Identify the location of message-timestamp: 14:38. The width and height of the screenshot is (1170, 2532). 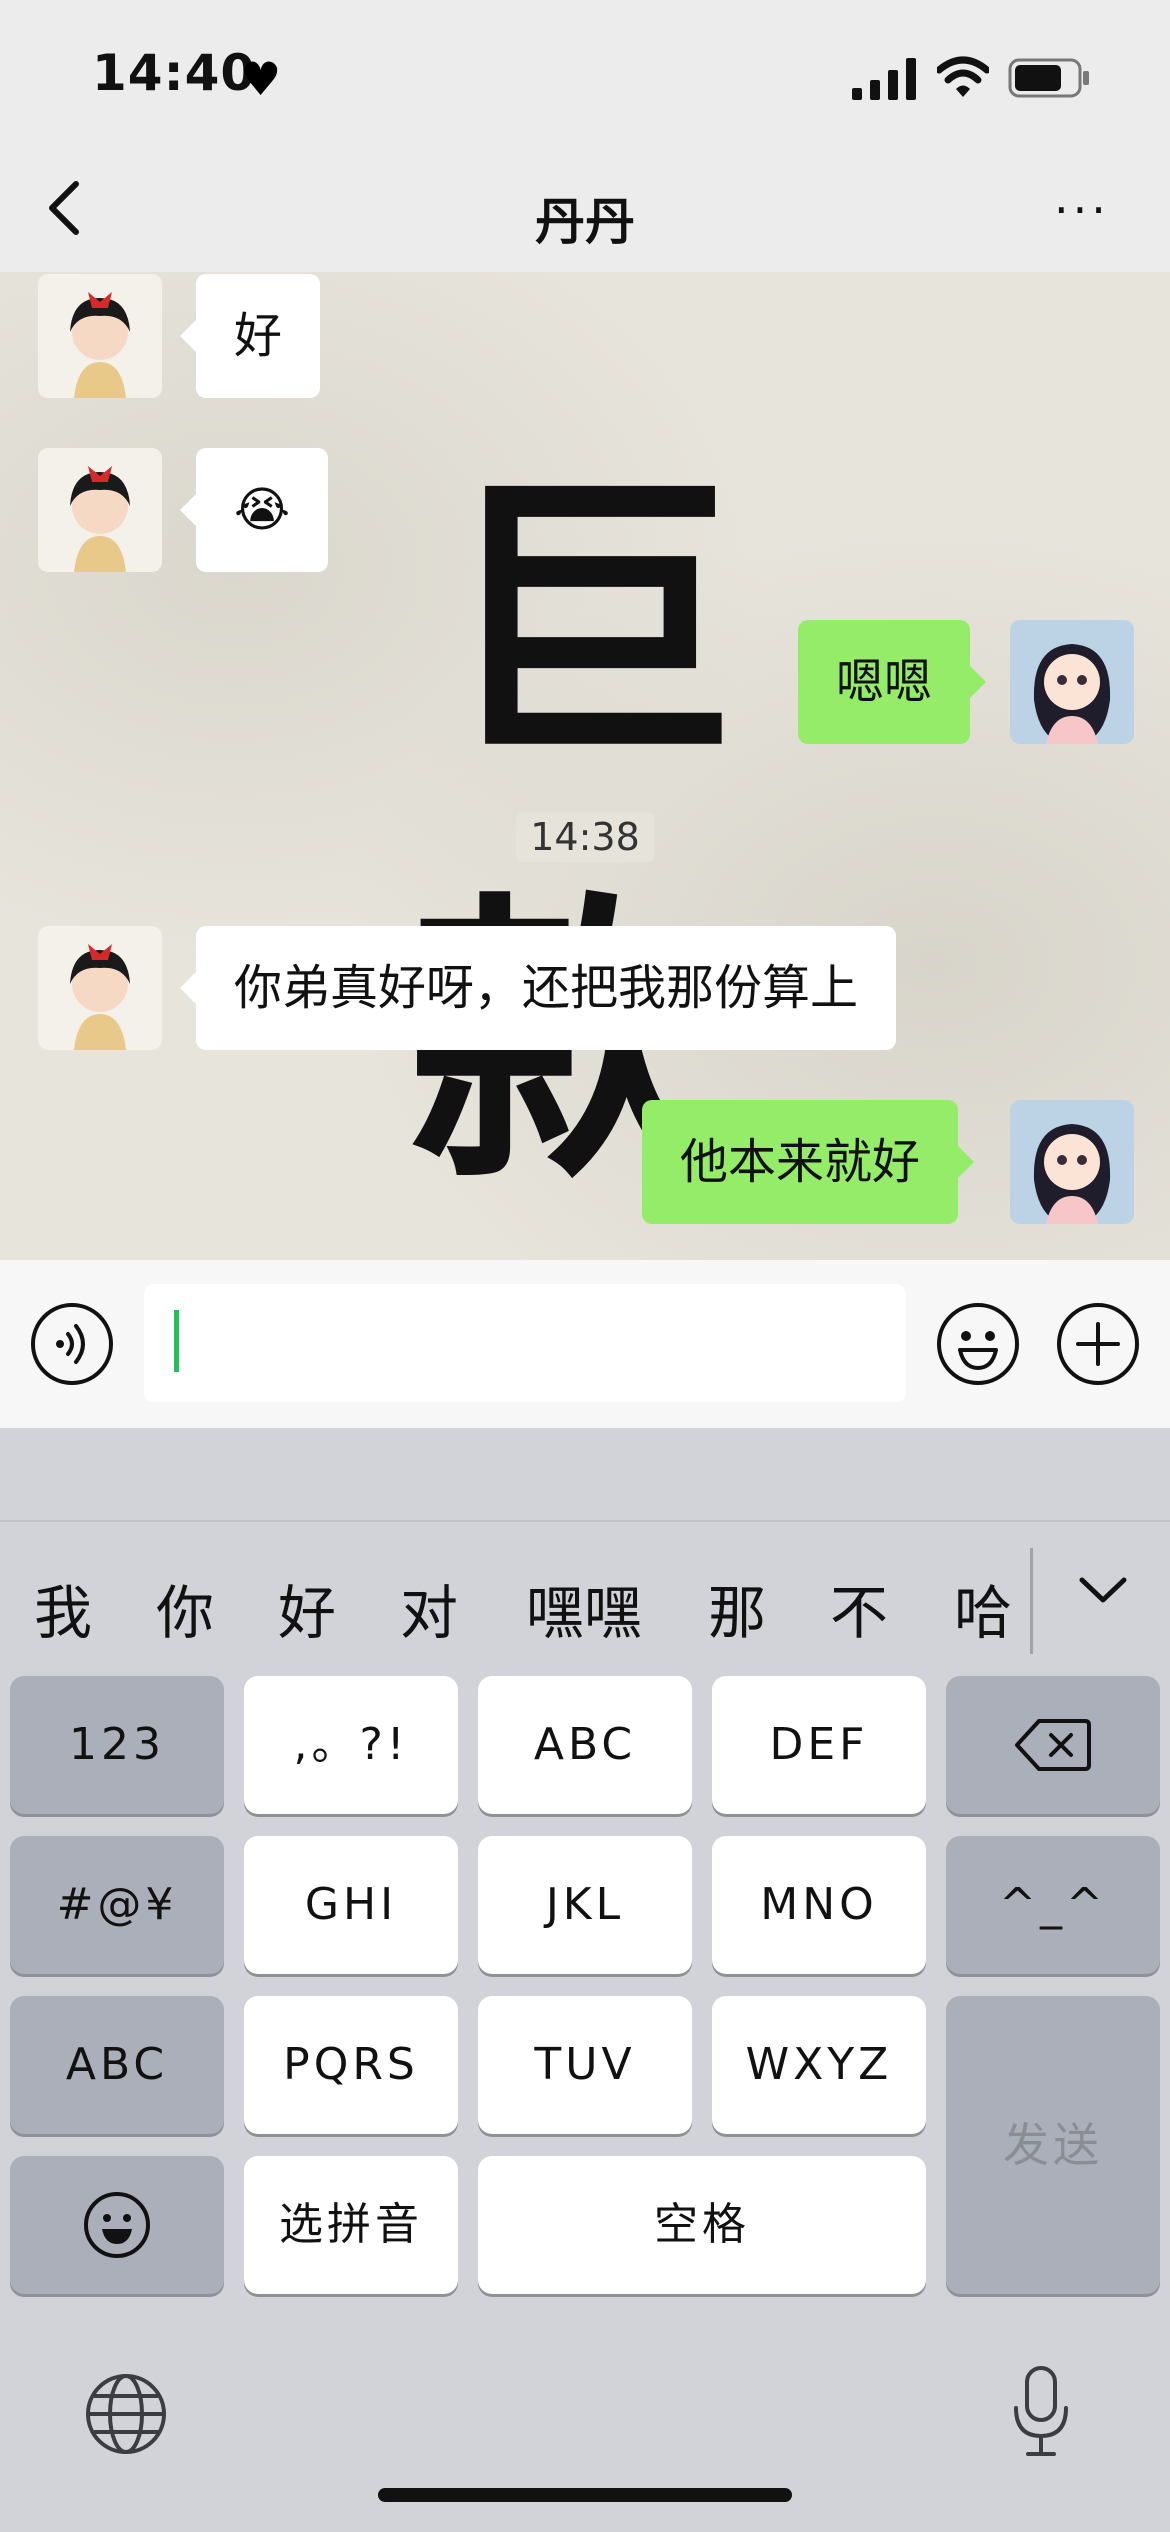
(585, 837).